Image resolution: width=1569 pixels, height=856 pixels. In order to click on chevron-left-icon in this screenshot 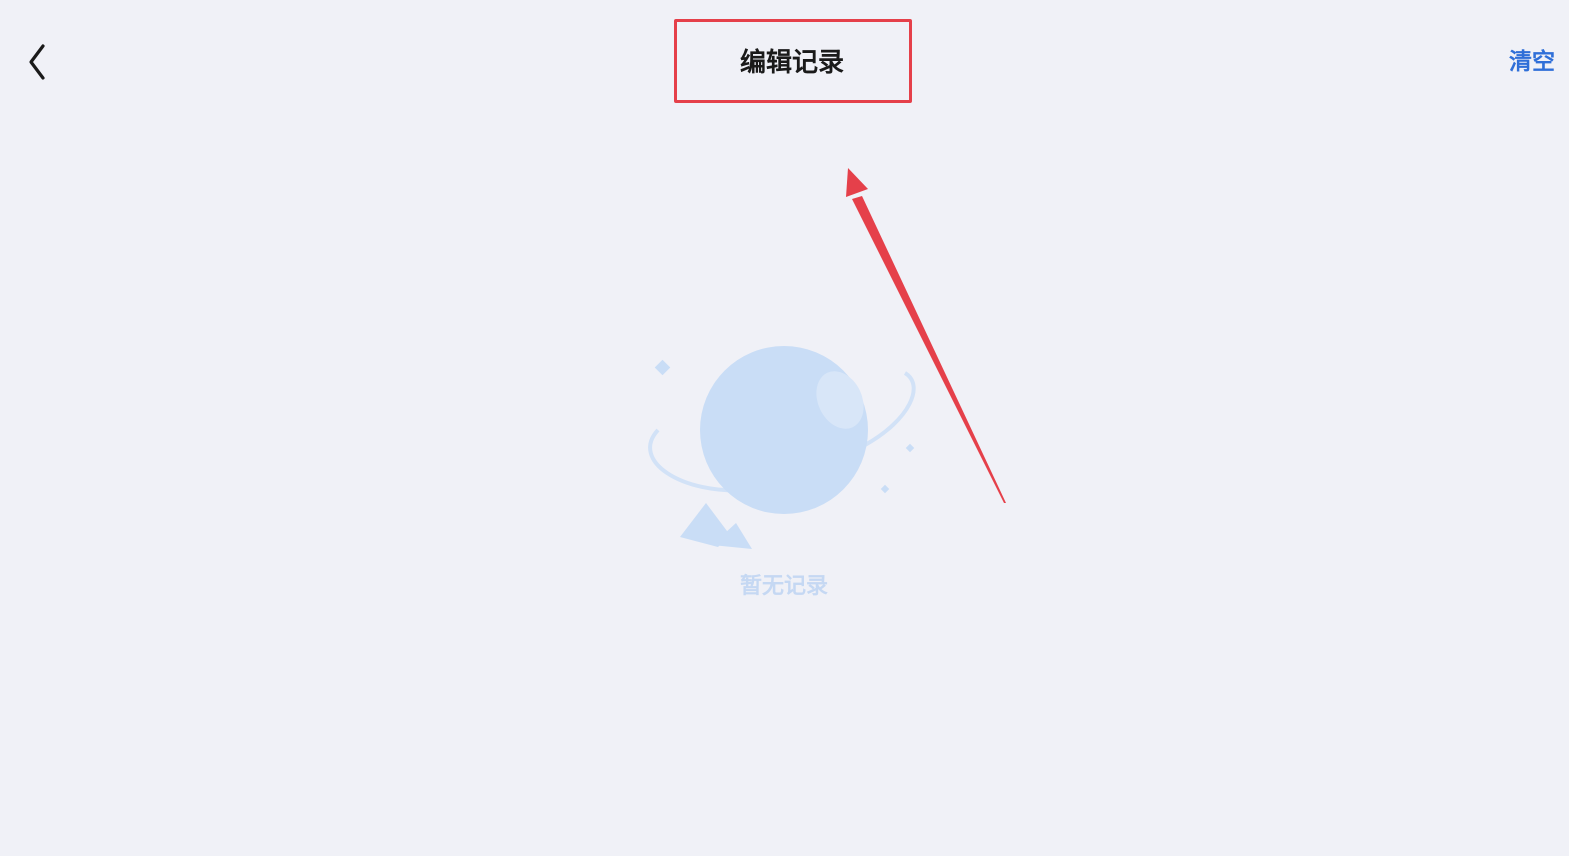, I will do `click(37, 62)`.